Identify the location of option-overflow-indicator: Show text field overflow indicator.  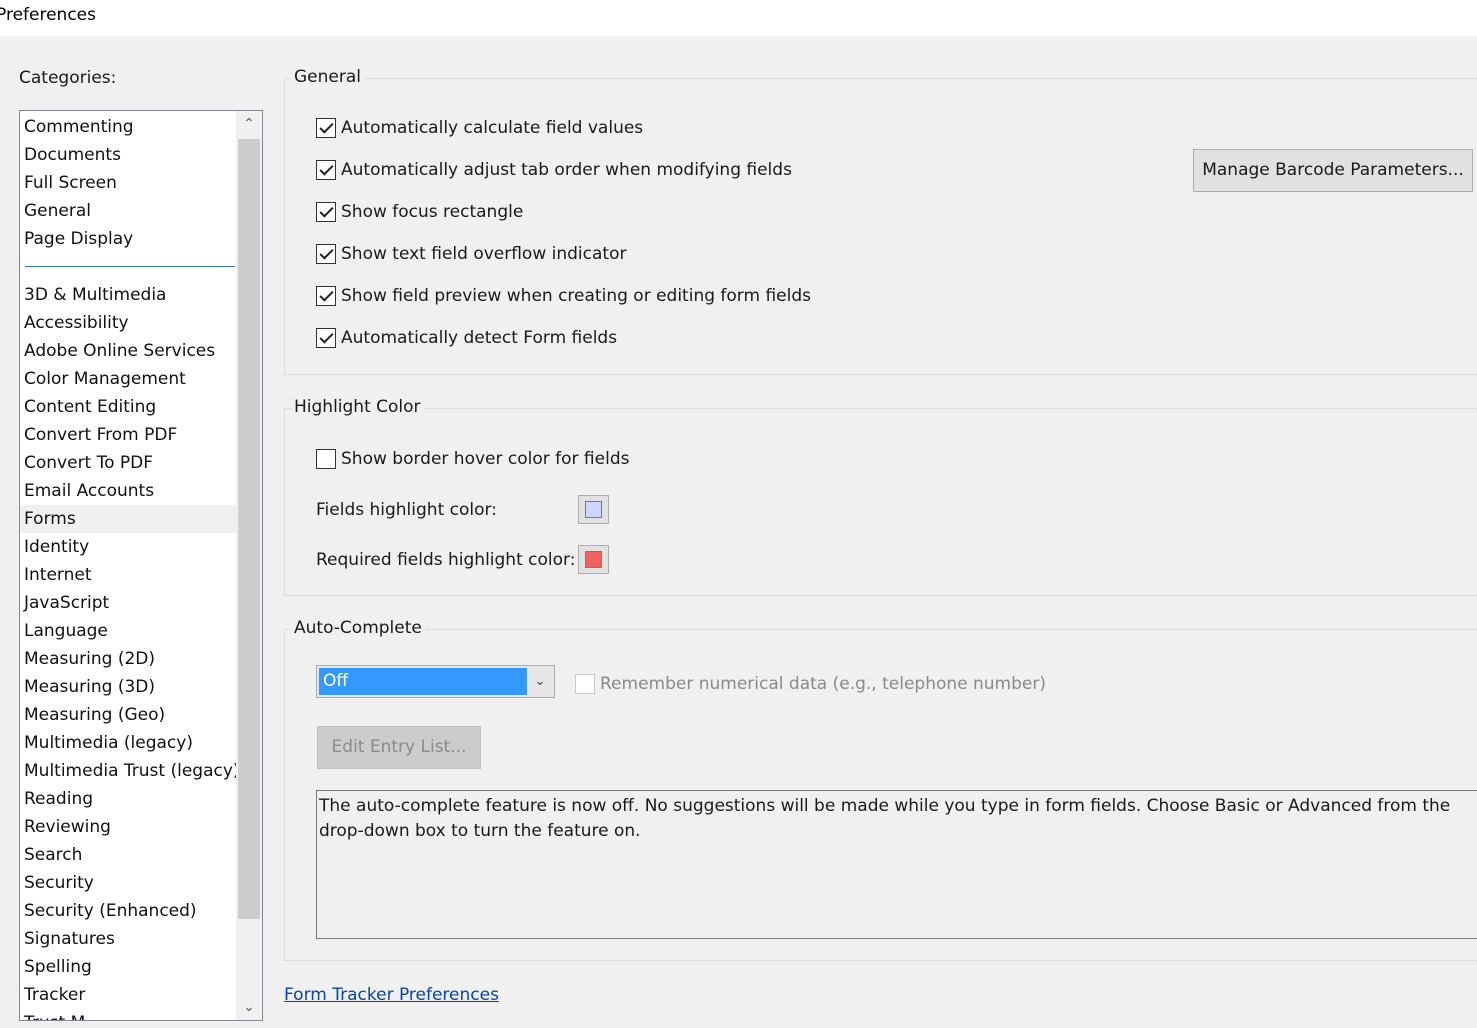
(471, 254).